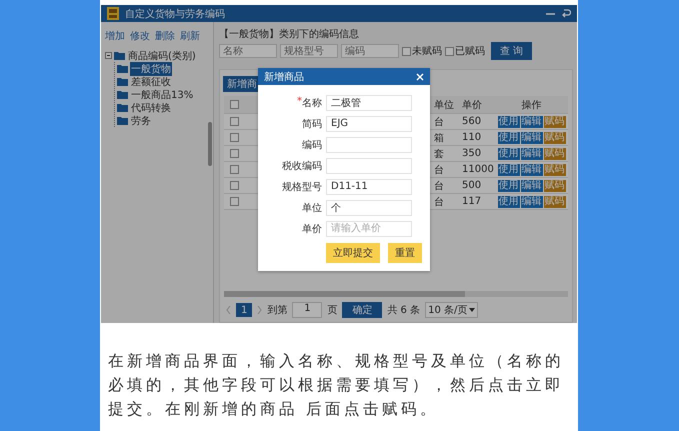 This screenshot has width=679, height=431. What do you see at coordinates (336, 385) in the screenshot?
I see `caption-text: 在新增商品界面，输入名称、规格型号及单位（名称的必填的，其他字段可以根据需要填写），然后点击立即提交。在刚新增的商品 后面点击赋码。` at bounding box center [336, 385].